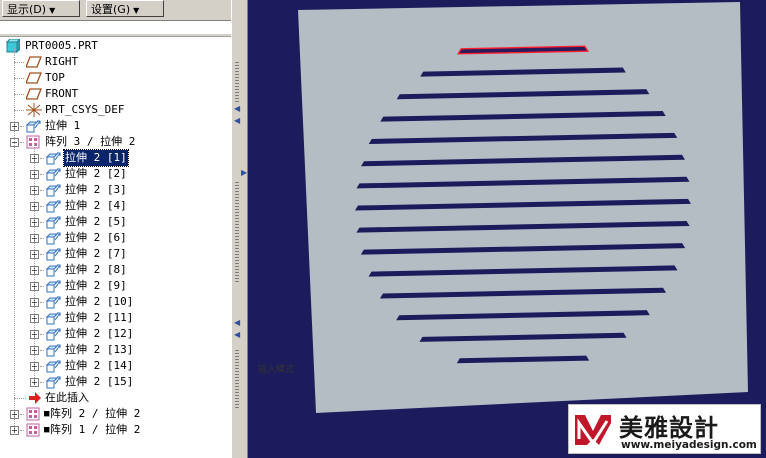 This screenshot has height=458, width=766. Describe the element at coordinates (115, 35) in the screenshot. I see `toolbar-separator` at that location.